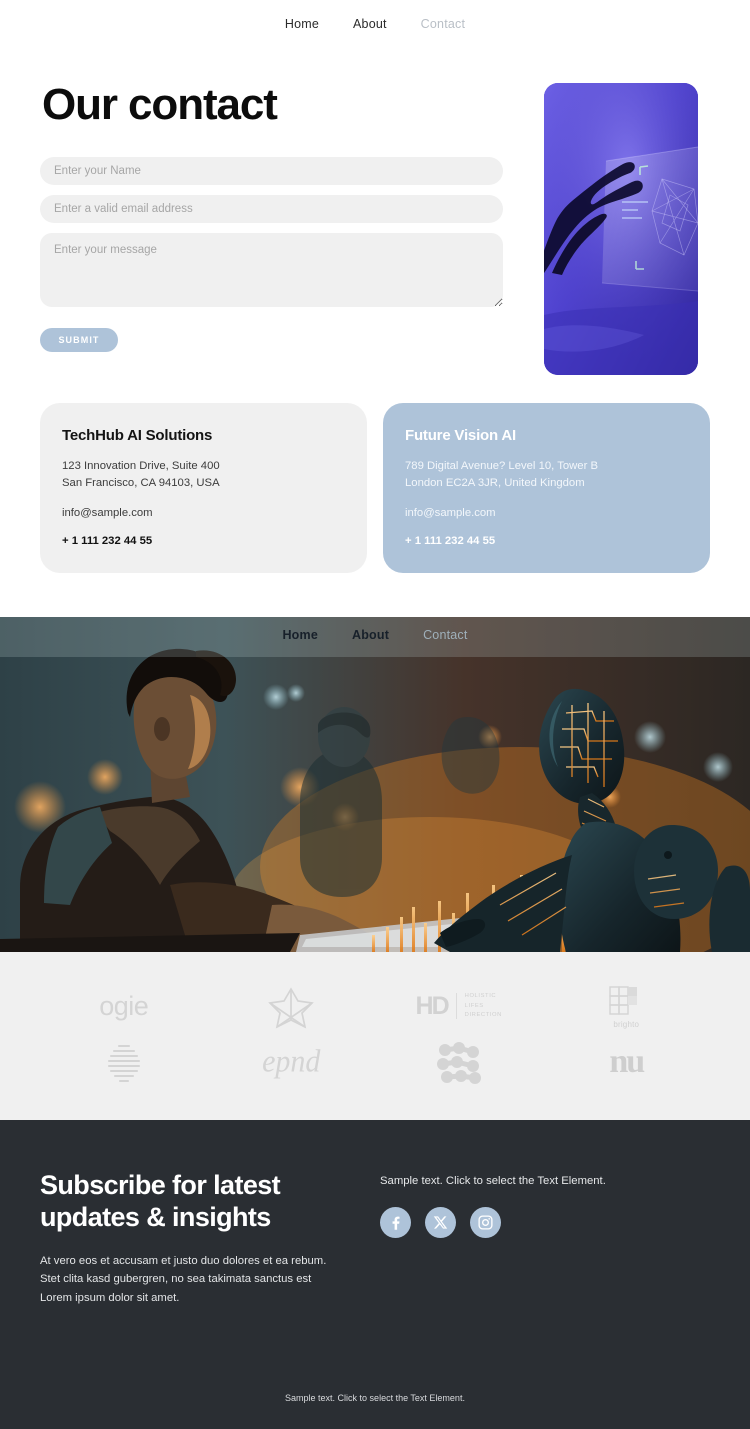 This screenshot has width=750, height=1429. What do you see at coordinates (440, 1223) in the screenshot?
I see `x-twitter-icon` at bounding box center [440, 1223].